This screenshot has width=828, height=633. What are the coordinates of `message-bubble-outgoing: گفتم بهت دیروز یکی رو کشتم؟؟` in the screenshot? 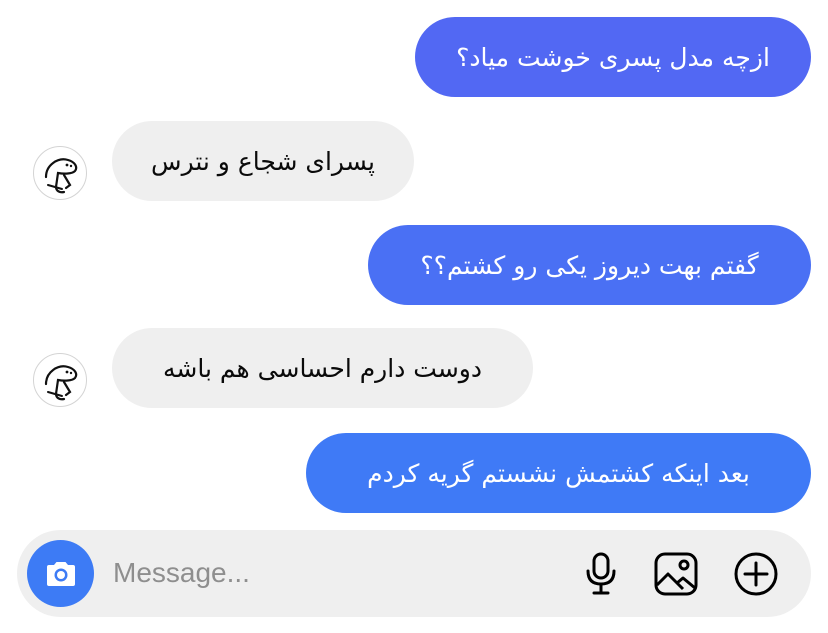 It's located at (589, 265).